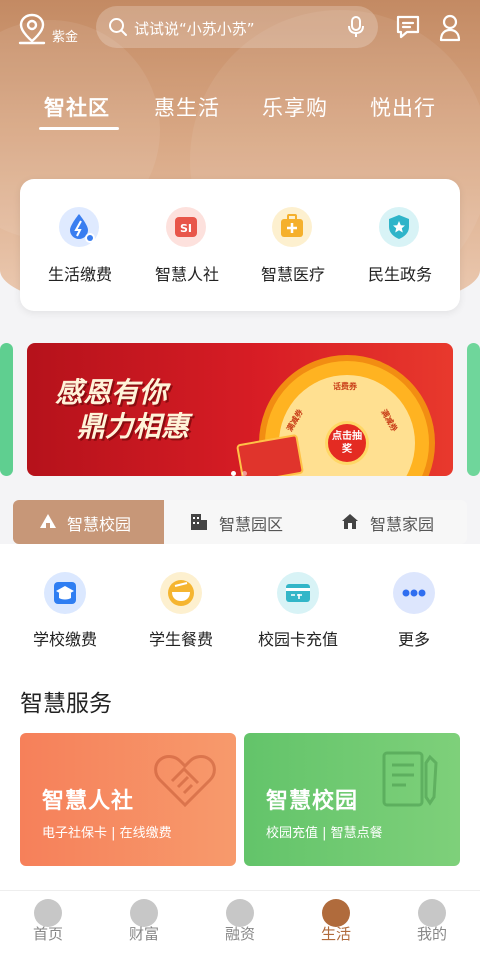 The width and height of the screenshot is (480, 957). Describe the element at coordinates (79, 274) in the screenshot. I see `service-label: 生活缴费` at that location.